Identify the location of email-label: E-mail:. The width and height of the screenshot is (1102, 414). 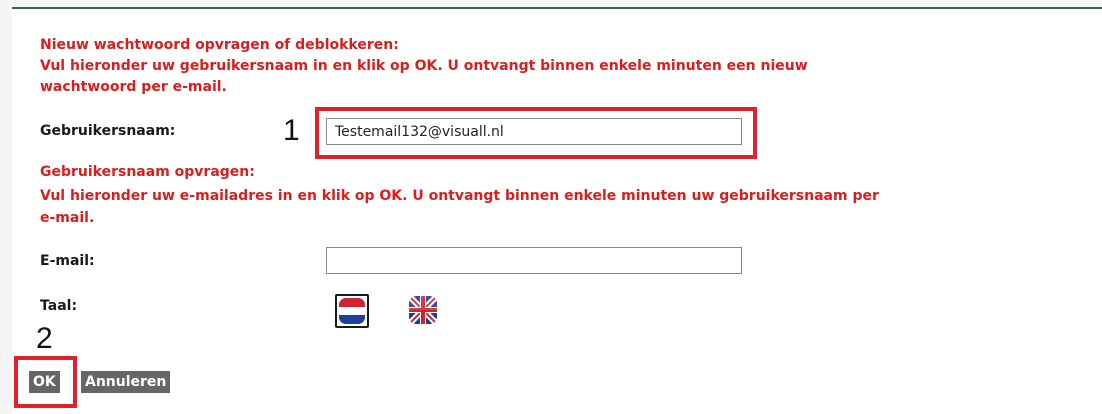
(67, 261).